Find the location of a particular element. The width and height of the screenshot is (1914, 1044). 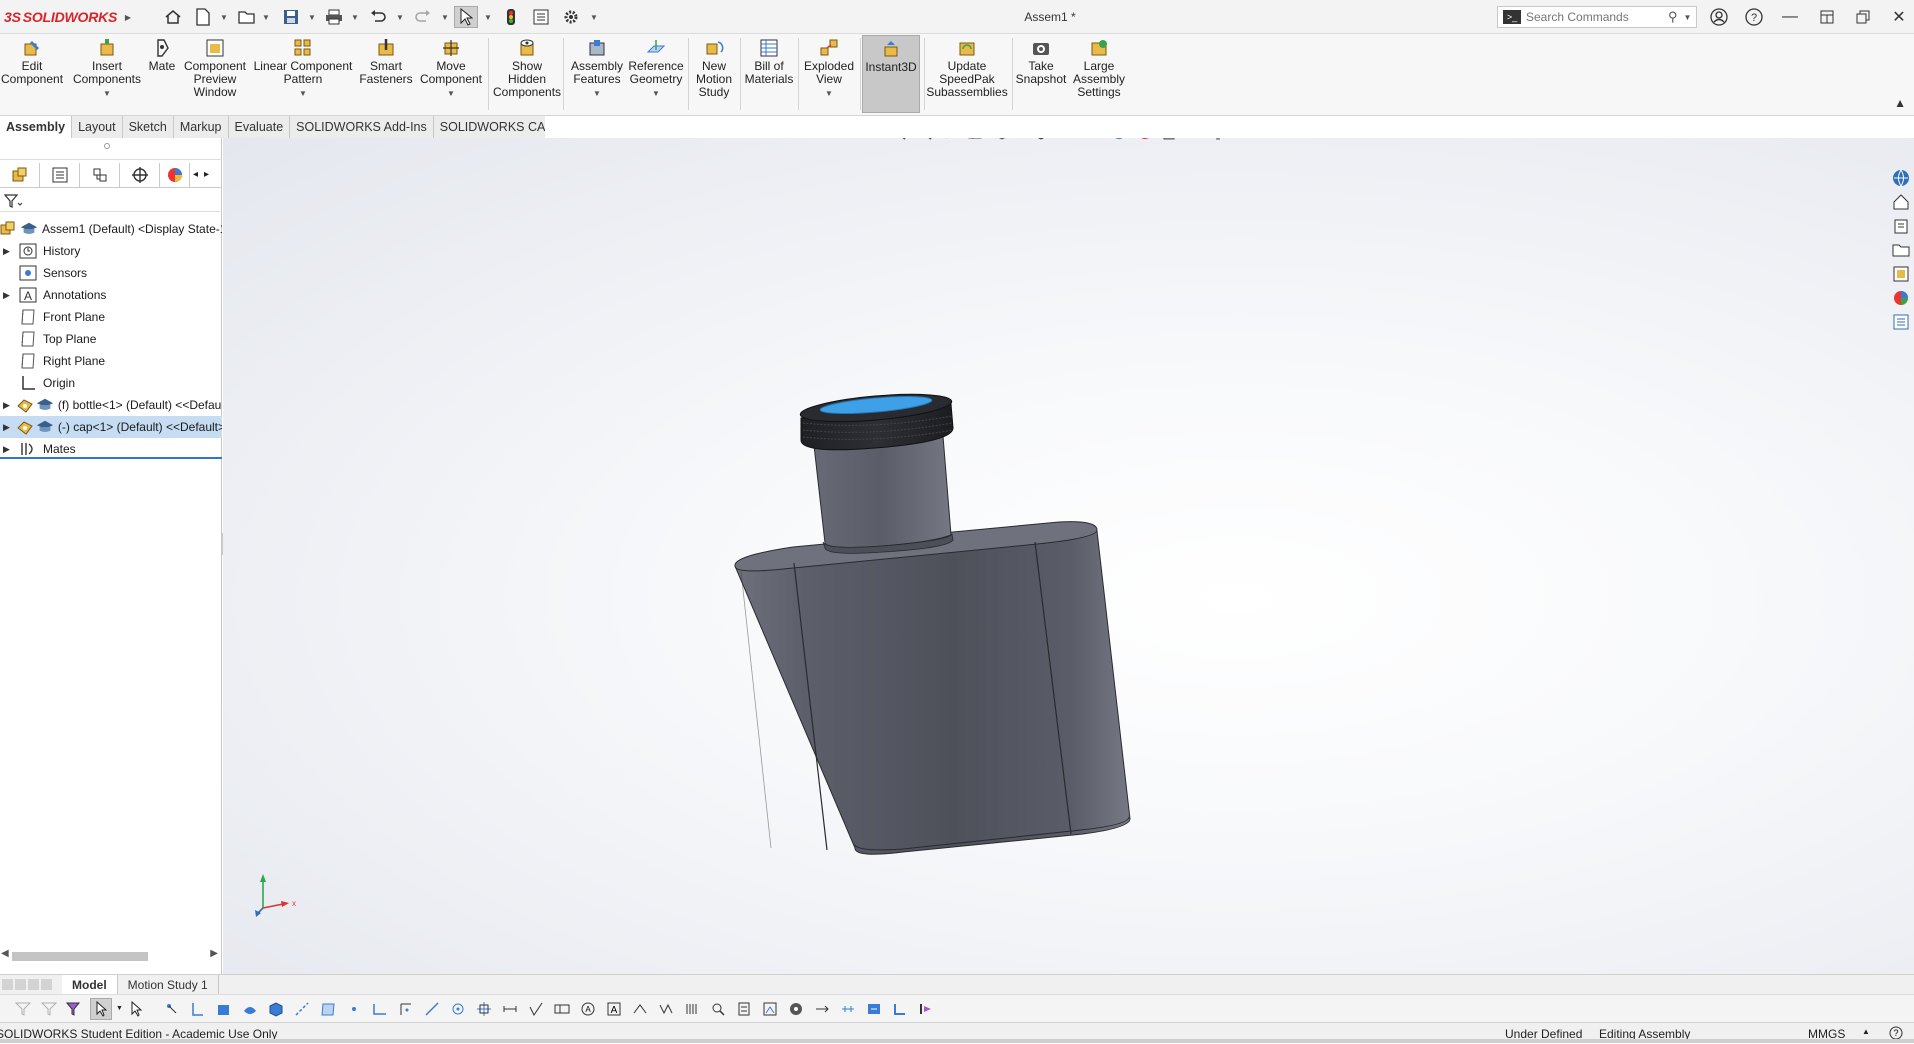

bottle-cap is located at coordinates (876, 420).